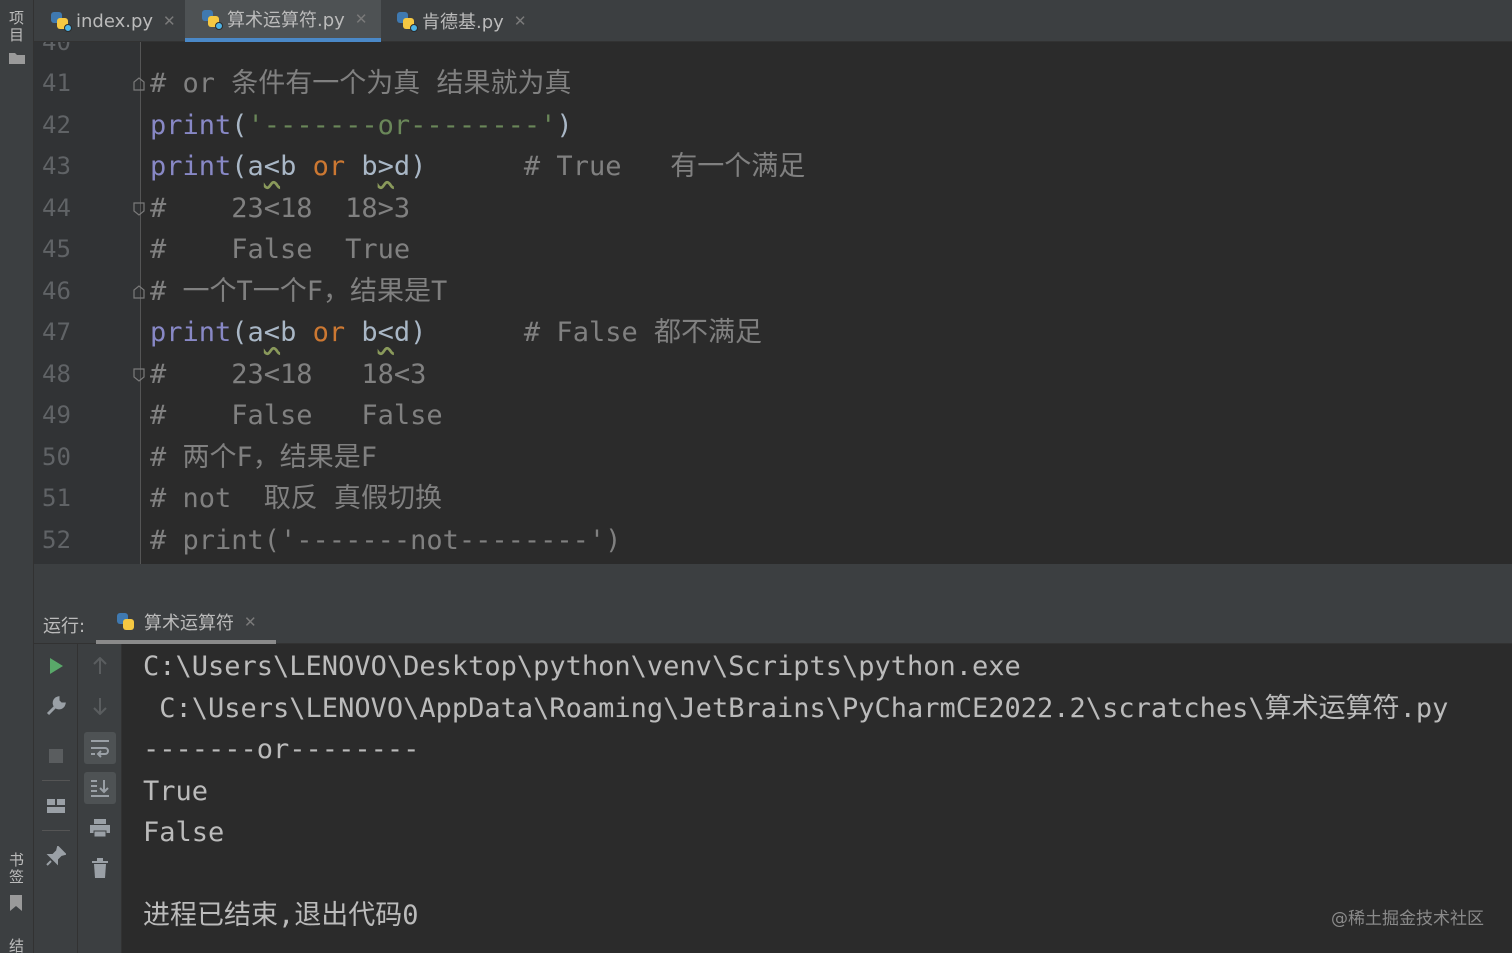 This screenshot has height=953, width=1512. I want to click on code-line: # print('-------not--------'), so click(386, 540).